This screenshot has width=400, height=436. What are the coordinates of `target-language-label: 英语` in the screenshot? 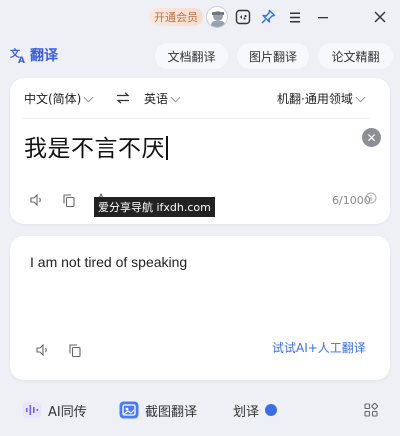 It's located at (156, 99).